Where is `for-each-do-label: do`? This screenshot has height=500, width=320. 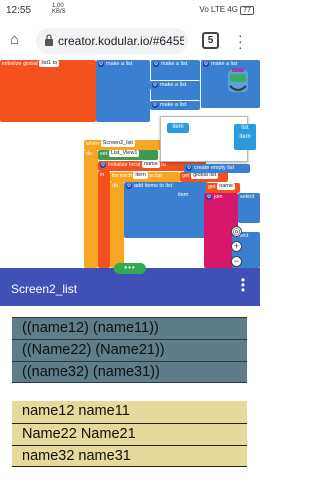 for-each-do-label: do is located at coordinates (115, 186).